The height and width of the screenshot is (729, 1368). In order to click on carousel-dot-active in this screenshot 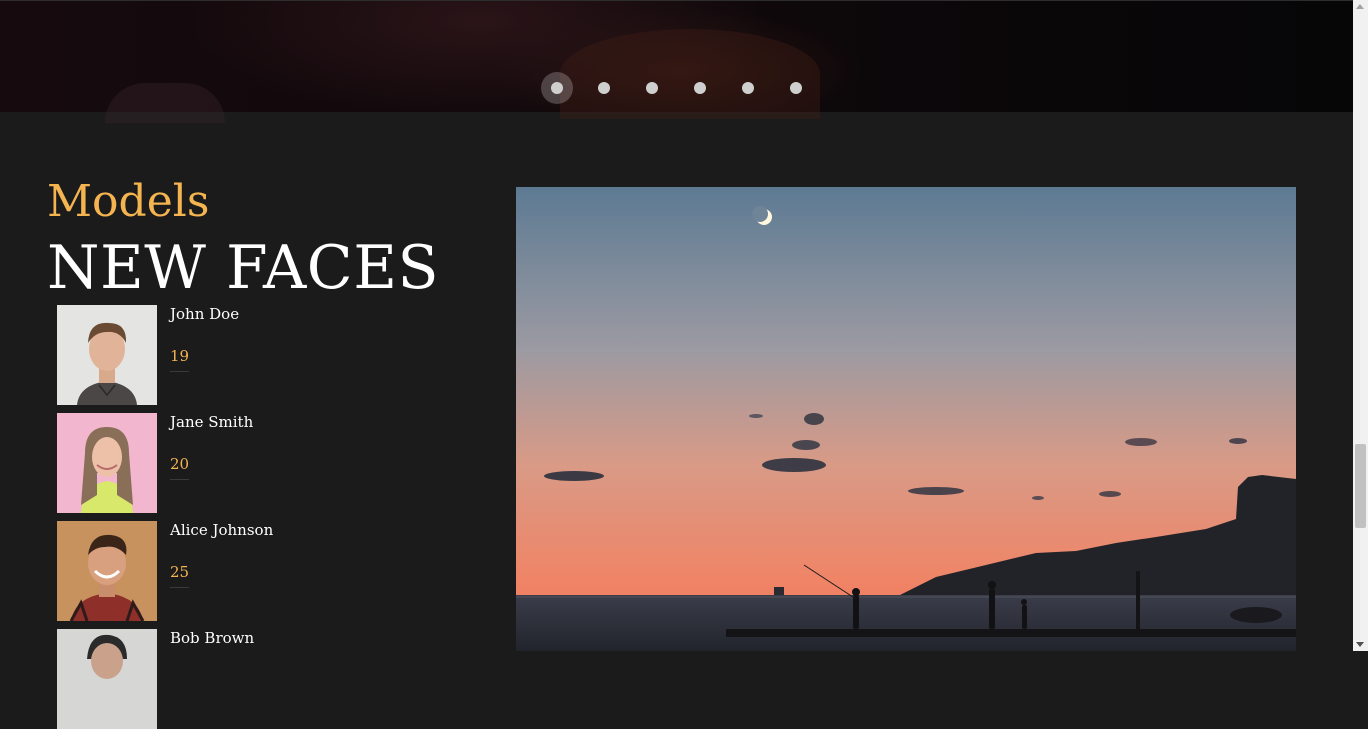, I will do `click(557, 88)`.